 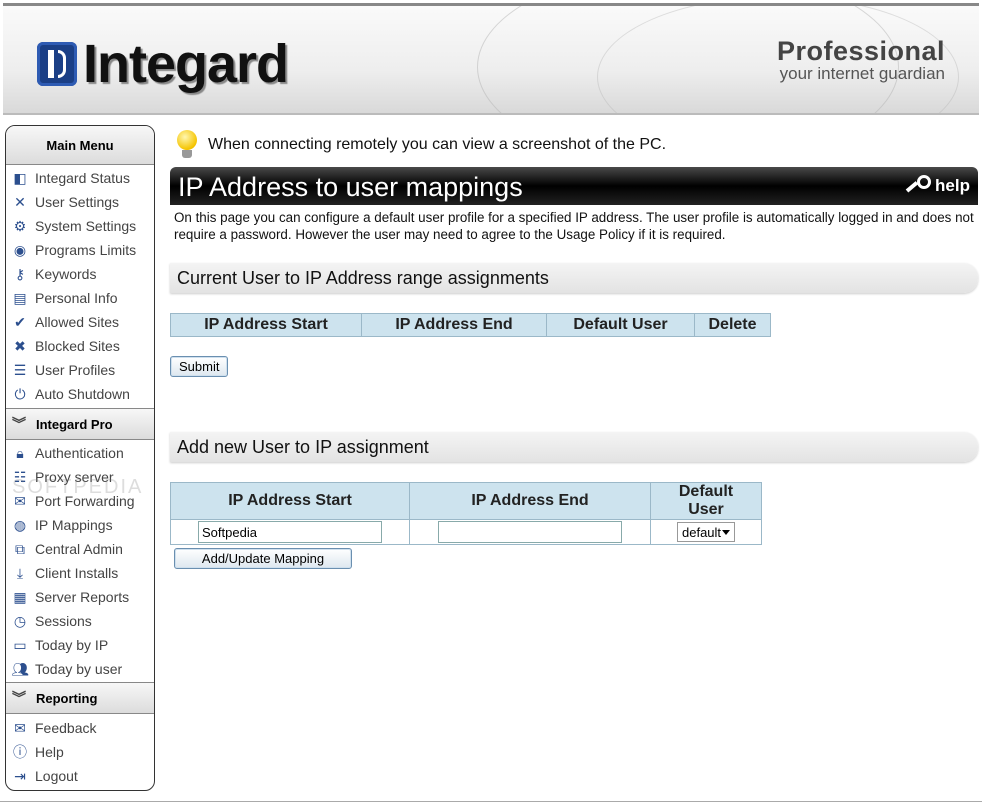 I want to click on globe-icon: ◍, so click(x=20, y=524).